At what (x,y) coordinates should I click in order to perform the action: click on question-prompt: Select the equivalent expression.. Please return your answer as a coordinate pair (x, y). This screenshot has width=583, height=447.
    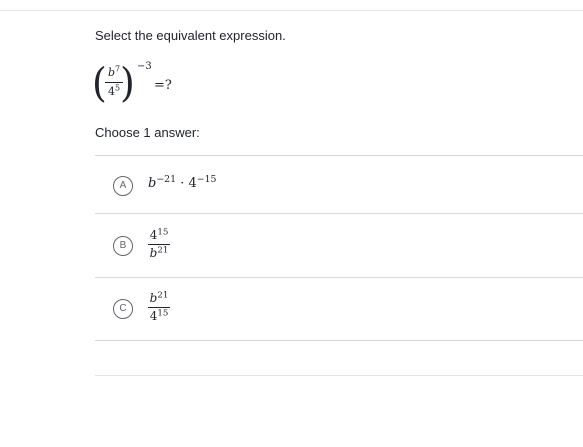
    Looking at the image, I should click on (190, 35).